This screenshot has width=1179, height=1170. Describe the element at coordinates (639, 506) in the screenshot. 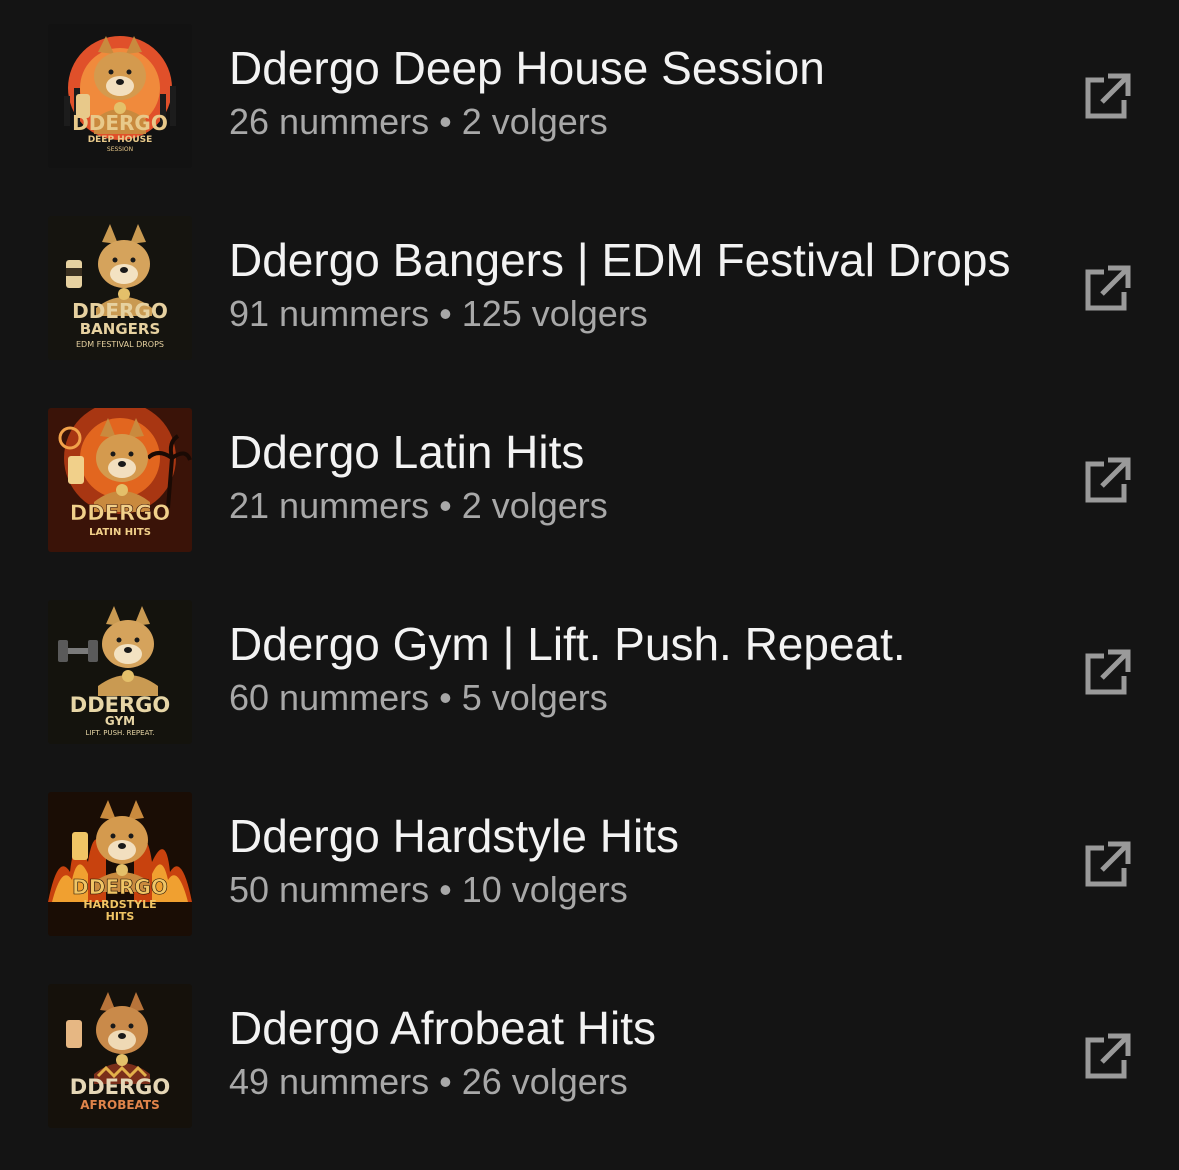

I see `playlist-meta: 21 nummers • 2 volgers` at that location.